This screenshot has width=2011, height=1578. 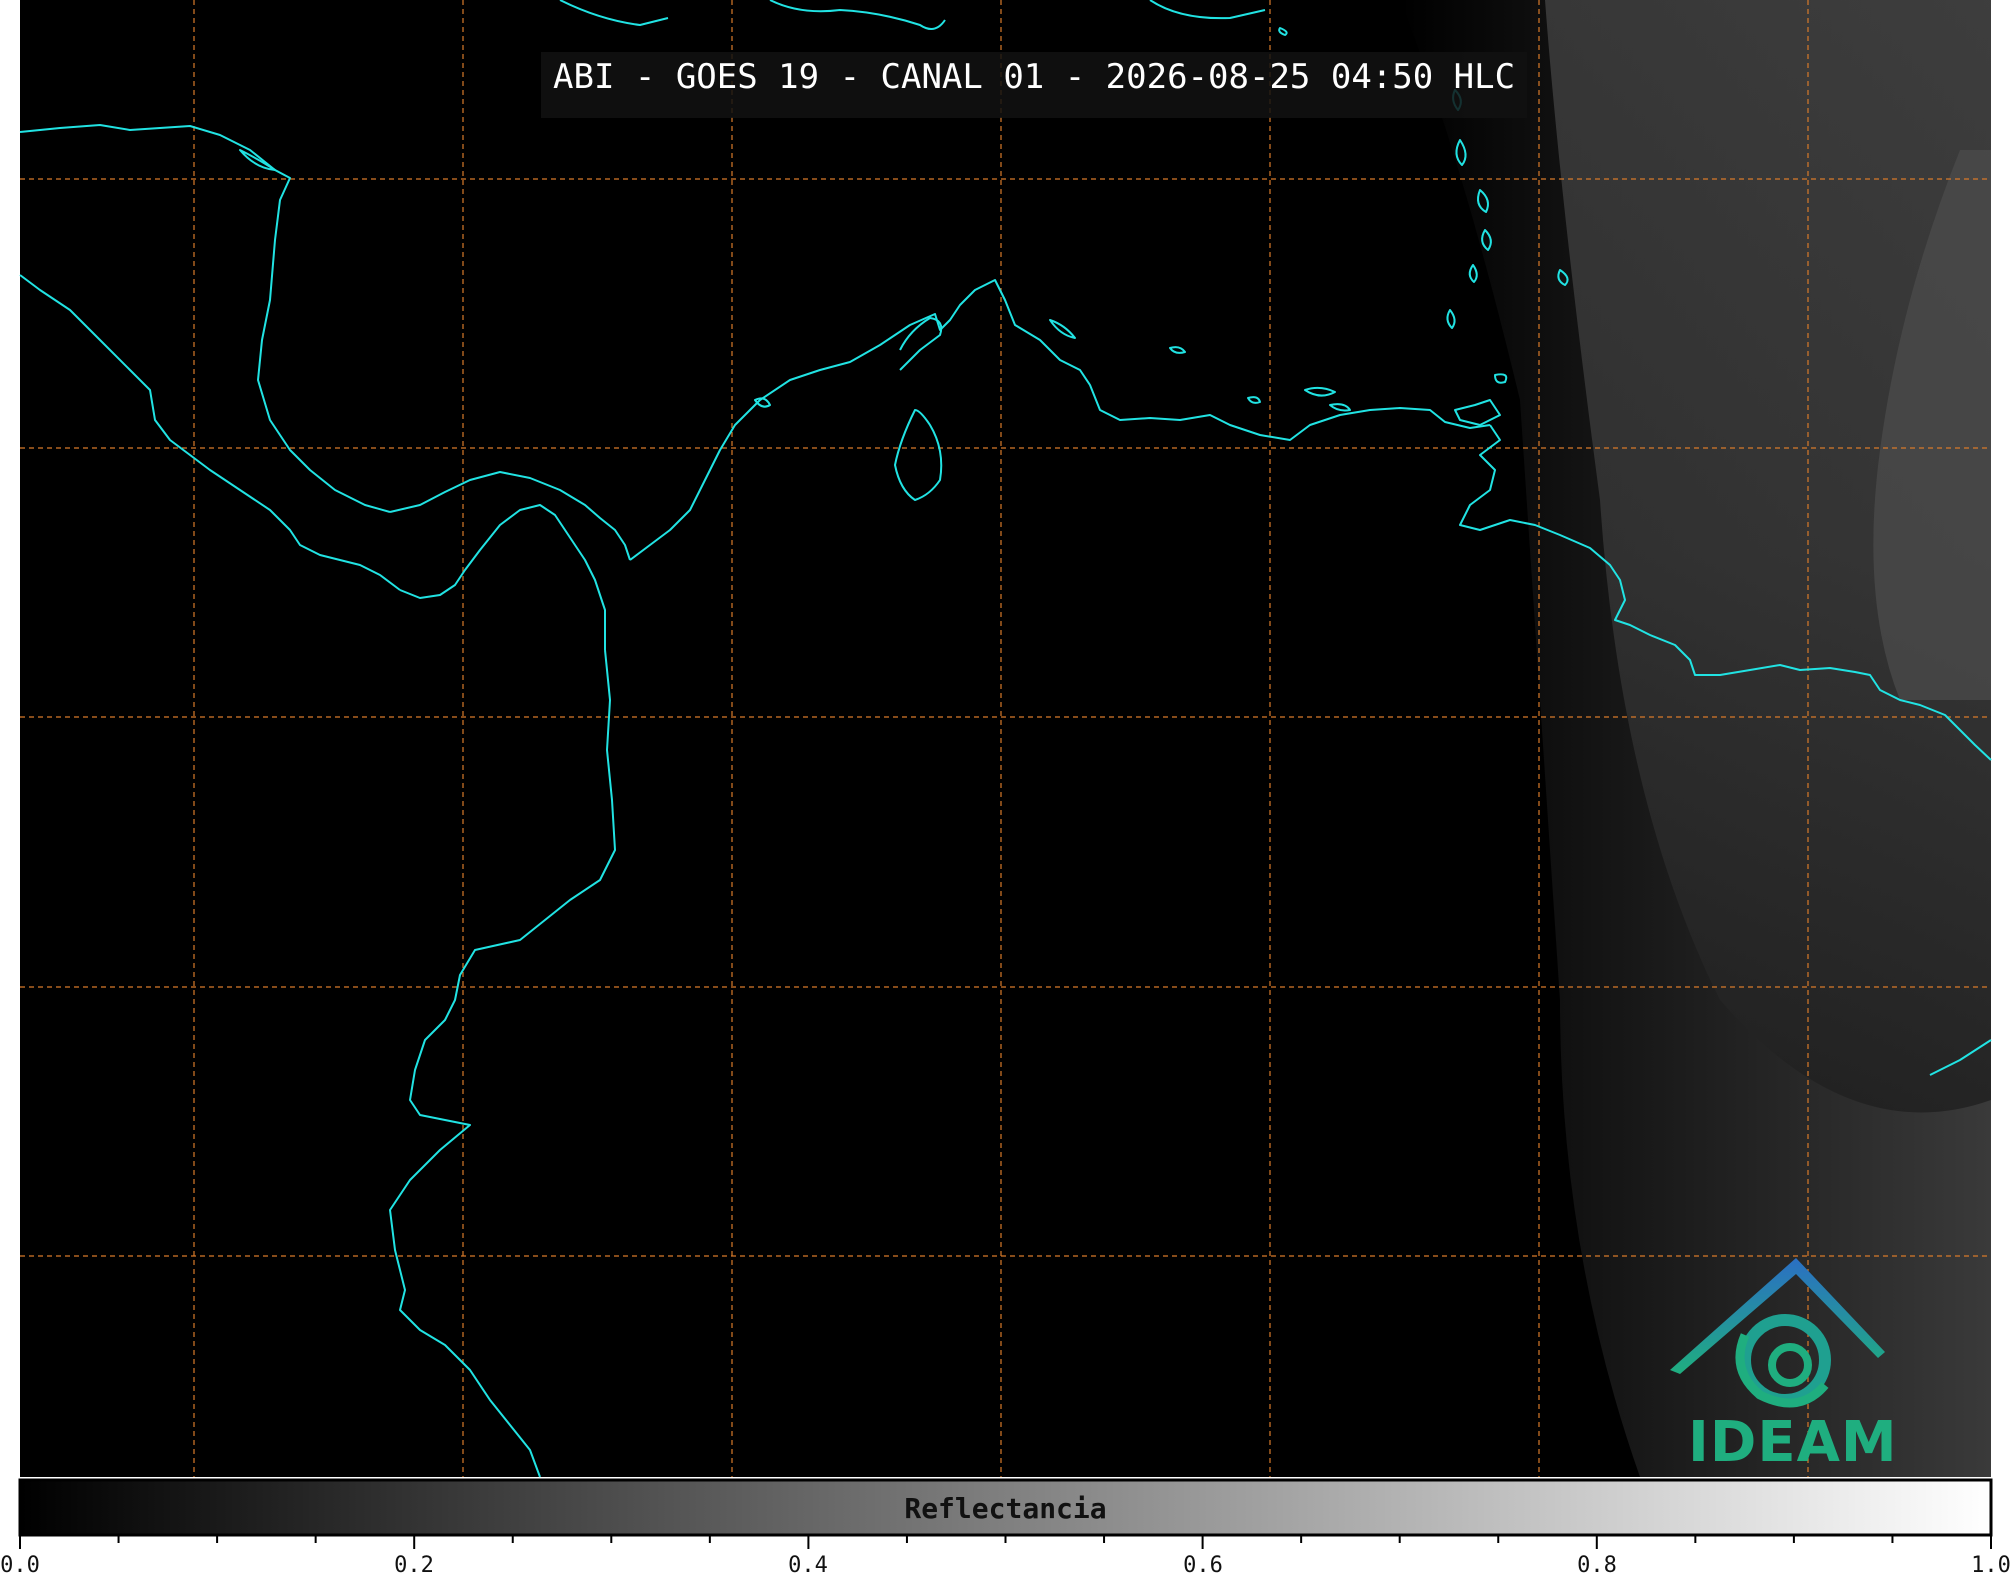 What do you see at coordinates (1597, 1565) in the screenshot?
I see `colorbar-tick-label: 0.8` at bounding box center [1597, 1565].